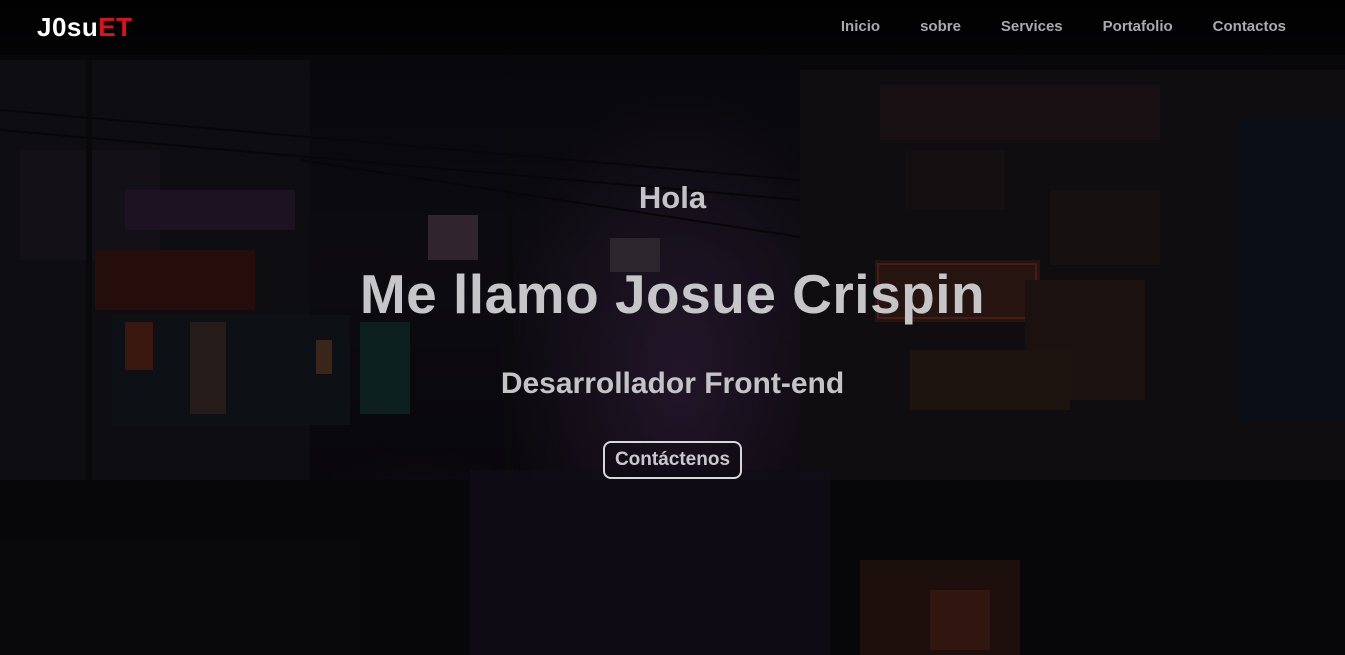 The image size is (1345, 655). I want to click on nav-link-services: Services, so click(1032, 27).